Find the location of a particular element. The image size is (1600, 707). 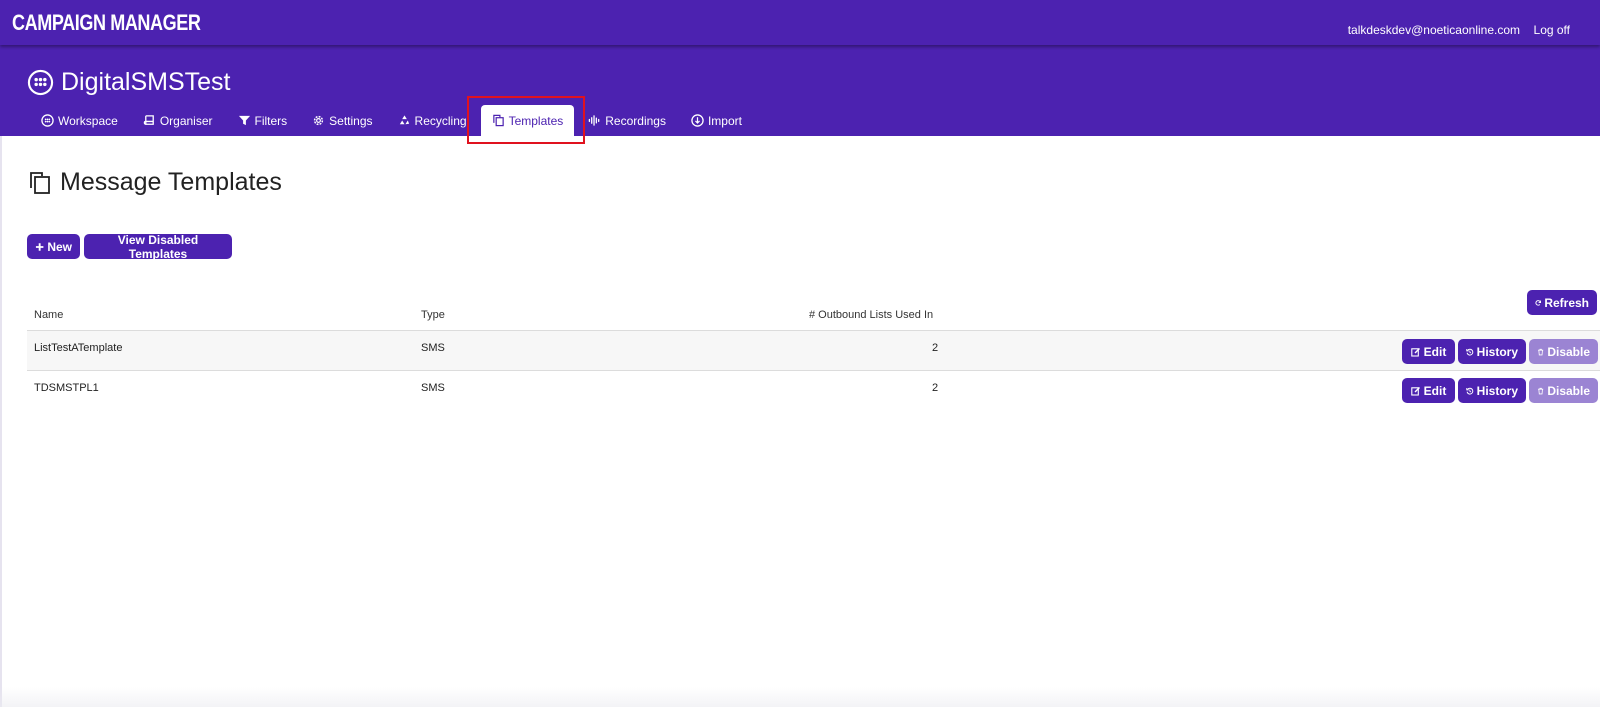

plus-icon is located at coordinates (39, 246).